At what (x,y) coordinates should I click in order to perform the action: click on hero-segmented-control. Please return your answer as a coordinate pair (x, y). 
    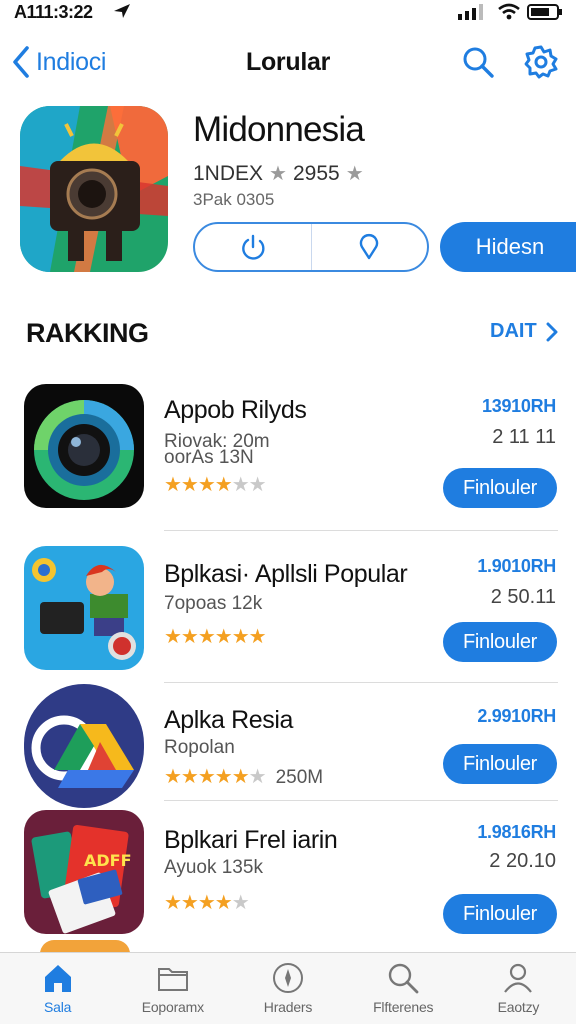
    Looking at the image, I should click on (311, 247).